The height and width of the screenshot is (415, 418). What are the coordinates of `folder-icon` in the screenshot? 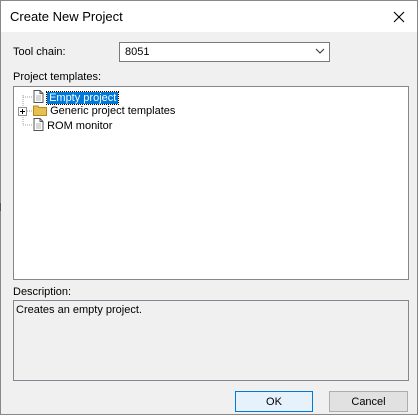 It's located at (40, 110).